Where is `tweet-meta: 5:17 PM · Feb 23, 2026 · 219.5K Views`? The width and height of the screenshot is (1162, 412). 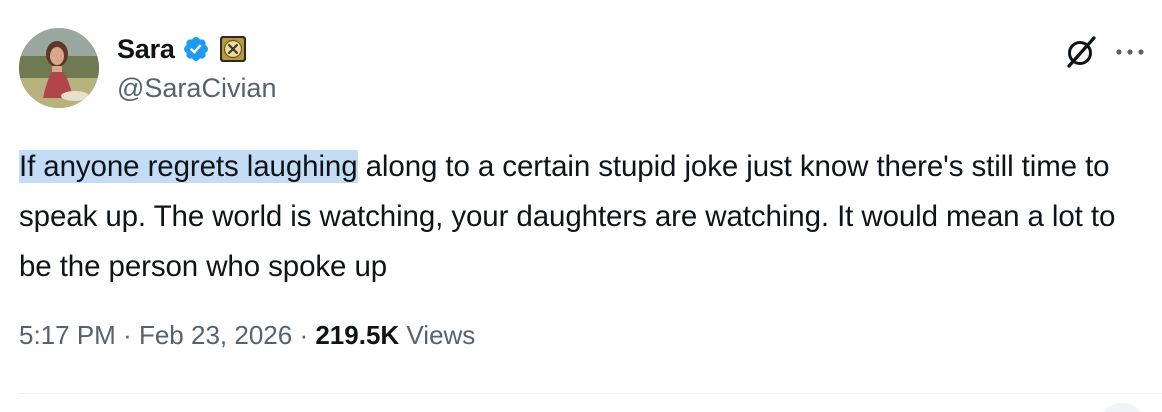 tweet-meta: 5:17 PM · Feb 23, 2026 · 219.5K Views is located at coordinates (247, 335).